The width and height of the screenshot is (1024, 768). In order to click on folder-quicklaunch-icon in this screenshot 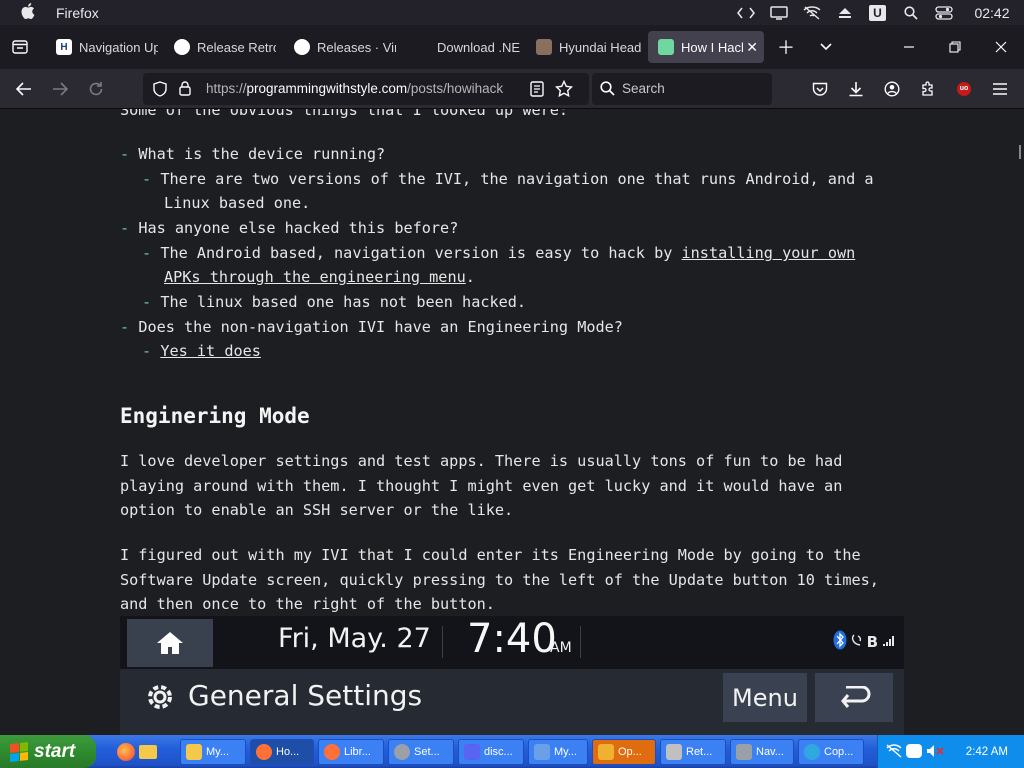, I will do `click(148, 752)`.